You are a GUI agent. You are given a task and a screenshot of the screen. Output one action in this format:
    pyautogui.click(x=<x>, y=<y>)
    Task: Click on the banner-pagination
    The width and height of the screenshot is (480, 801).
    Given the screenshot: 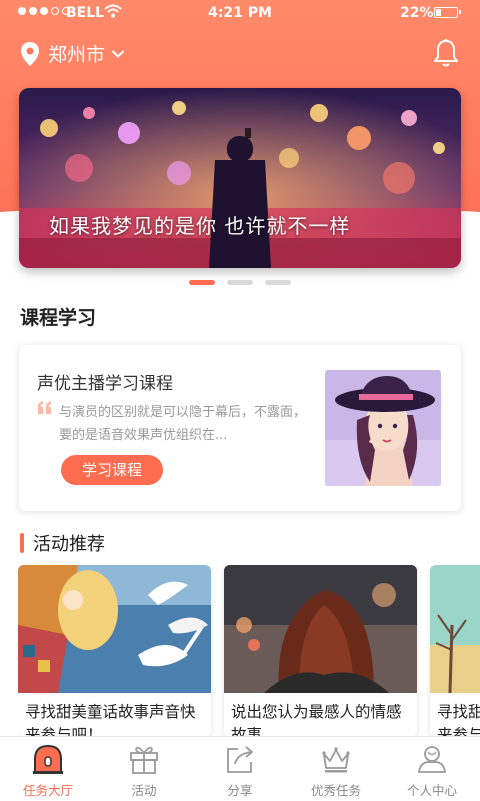 What is the action you would take?
    pyautogui.click(x=240, y=282)
    